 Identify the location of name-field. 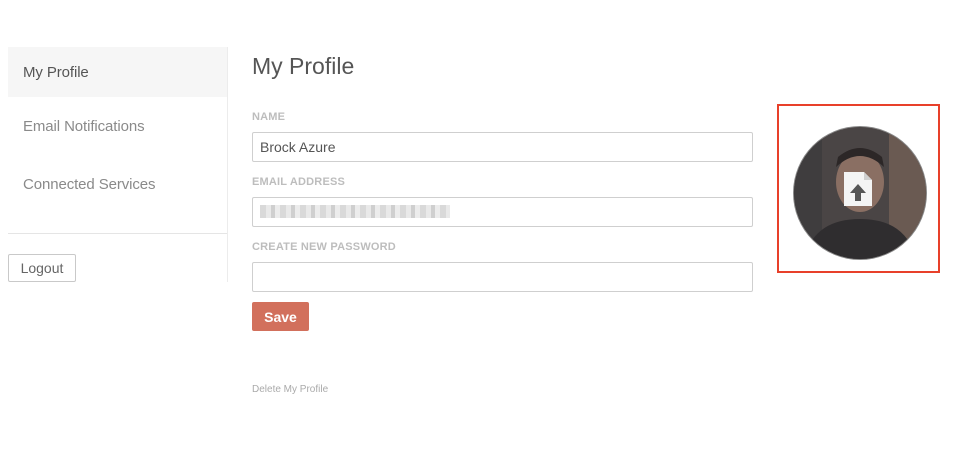
(502, 147).